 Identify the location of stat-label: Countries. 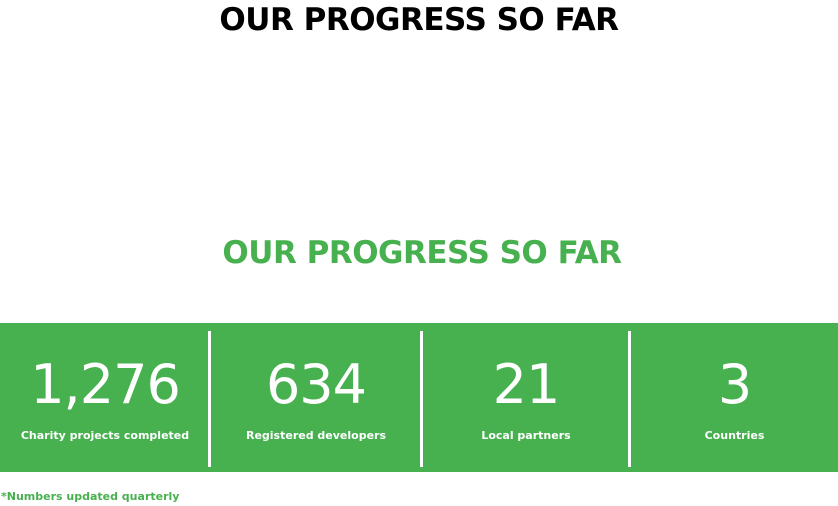
(734, 435).